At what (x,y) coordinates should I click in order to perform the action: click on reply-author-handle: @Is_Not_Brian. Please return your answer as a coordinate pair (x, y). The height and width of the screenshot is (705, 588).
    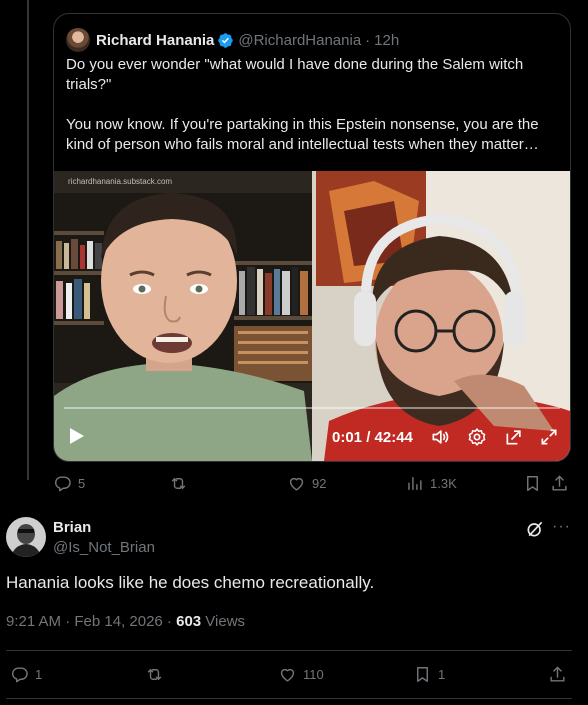
    Looking at the image, I should click on (104, 547).